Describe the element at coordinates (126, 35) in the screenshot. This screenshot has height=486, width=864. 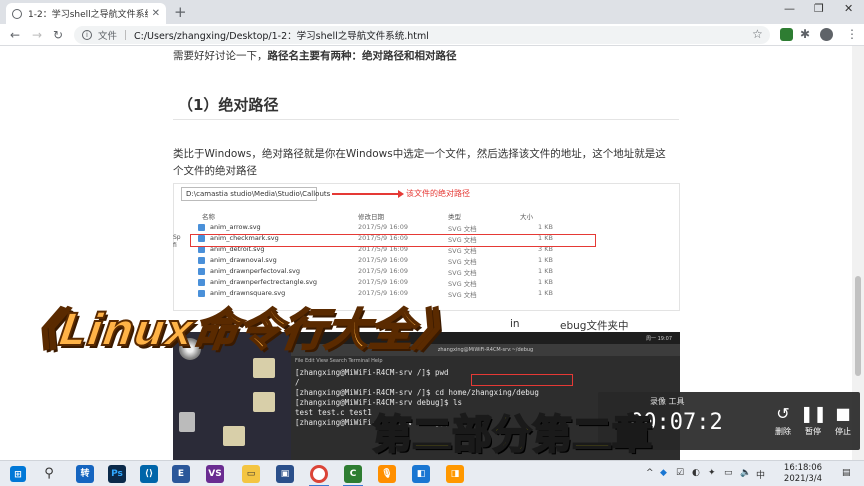
I see `divider` at that location.